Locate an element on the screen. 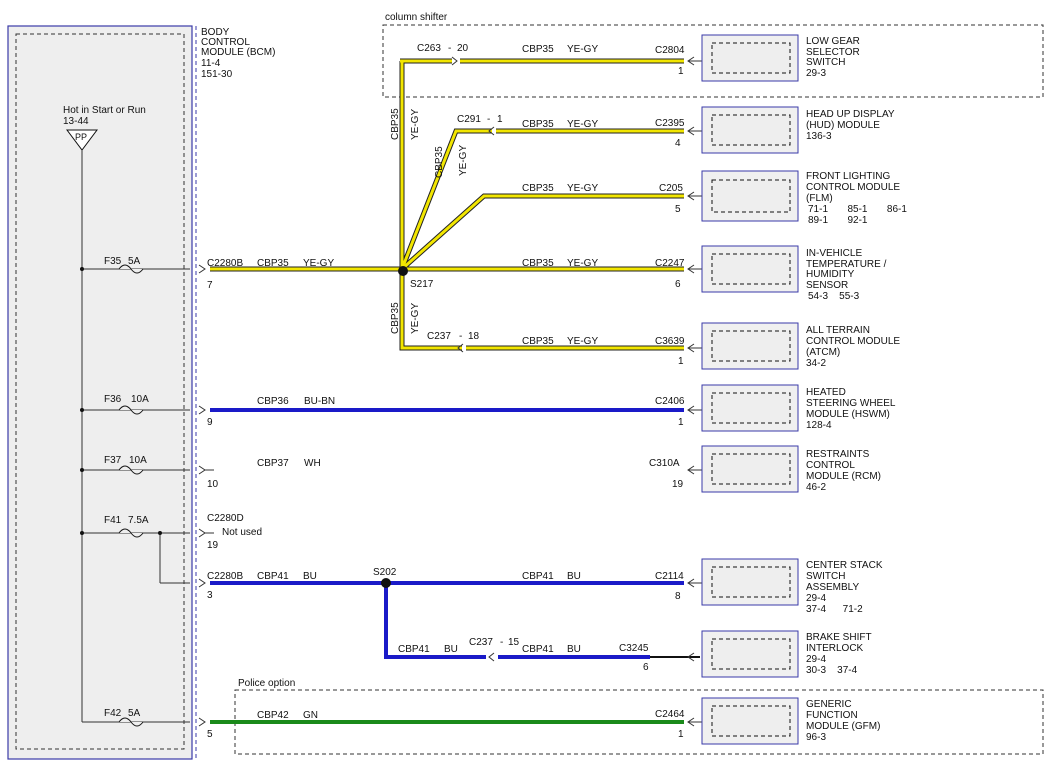 The image size is (1053, 764). svg-text: 8 is located at coordinates (678, 596).